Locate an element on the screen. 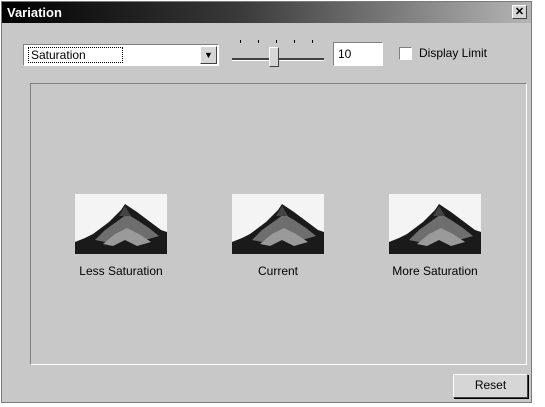  dropdown-selected-value: Saturation is located at coordinates (75, 55).